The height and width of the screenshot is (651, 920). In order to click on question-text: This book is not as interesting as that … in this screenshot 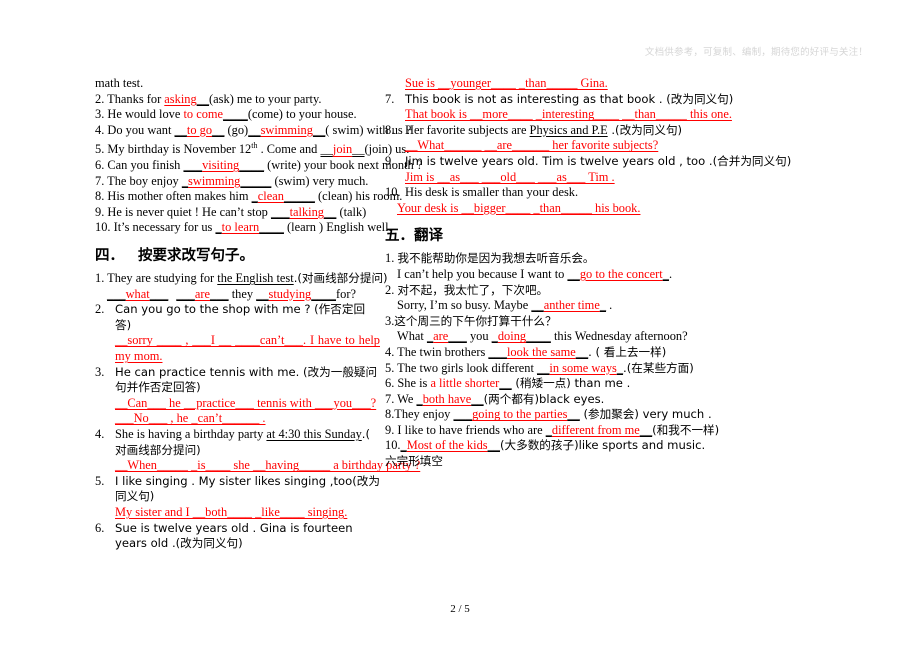, I will do `click(569, 98)`.